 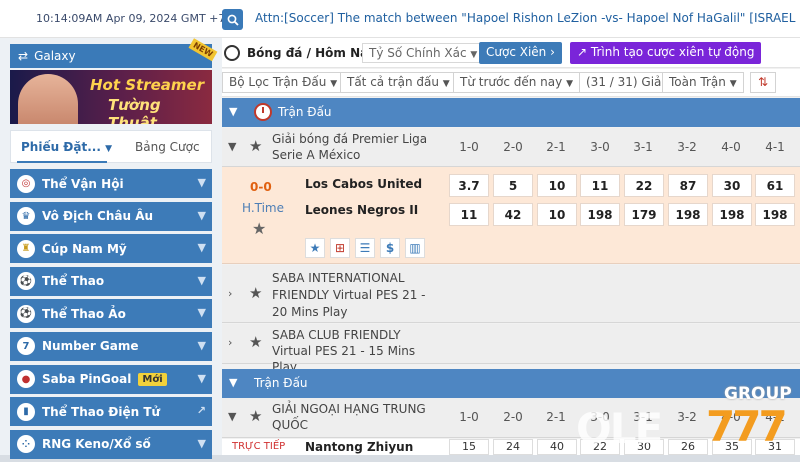 What do you see at coordinates (469, 447) in the screenshot?
I see `odds-cell: 15` at bounding box center [469, 447].